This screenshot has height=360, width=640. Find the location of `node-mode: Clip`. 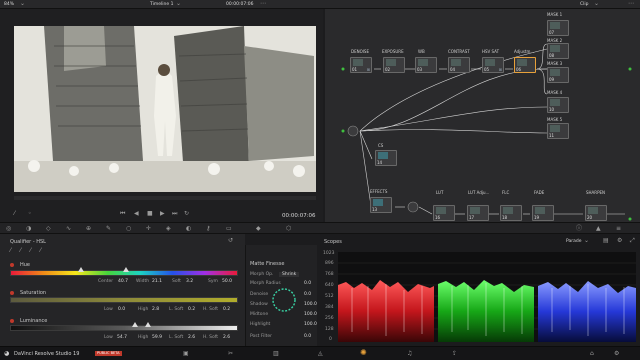

node-mode: Clip is located at coordinates (584, 4).